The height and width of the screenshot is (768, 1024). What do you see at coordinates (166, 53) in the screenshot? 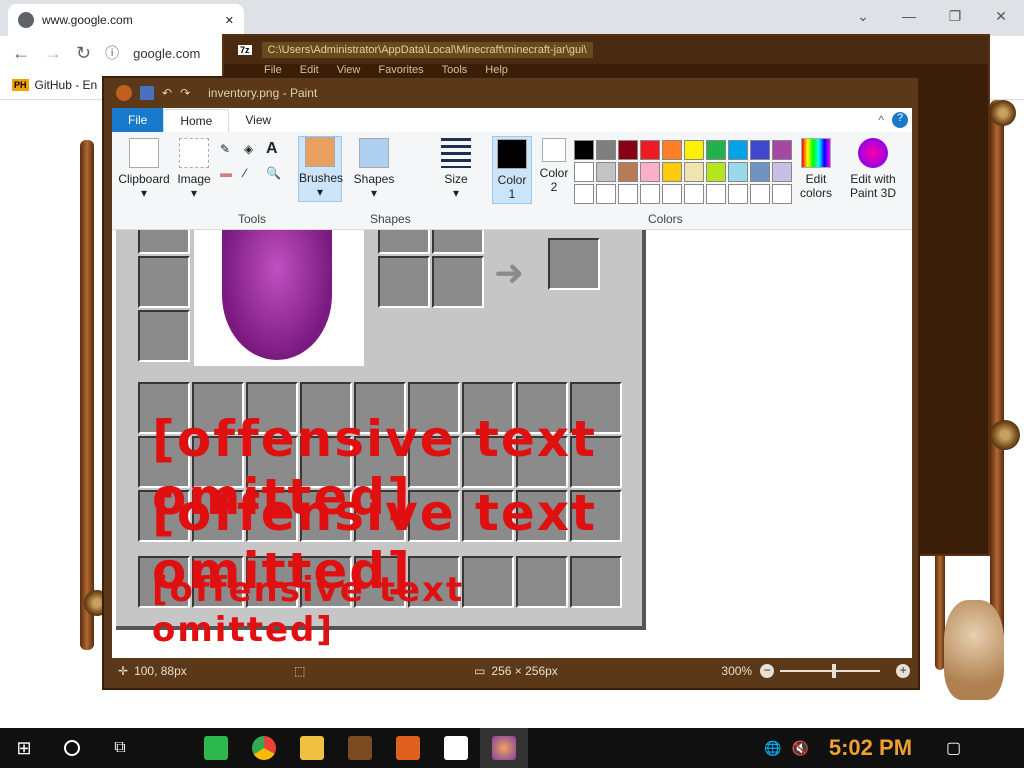
I see `address-bar: google.com` at bounding box center [166, 53].